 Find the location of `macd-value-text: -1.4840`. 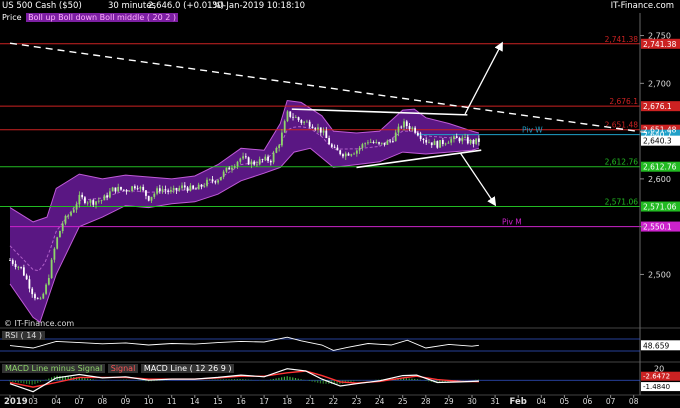

macd-value-text: -1.4840 is located at coordinates (656, 387).